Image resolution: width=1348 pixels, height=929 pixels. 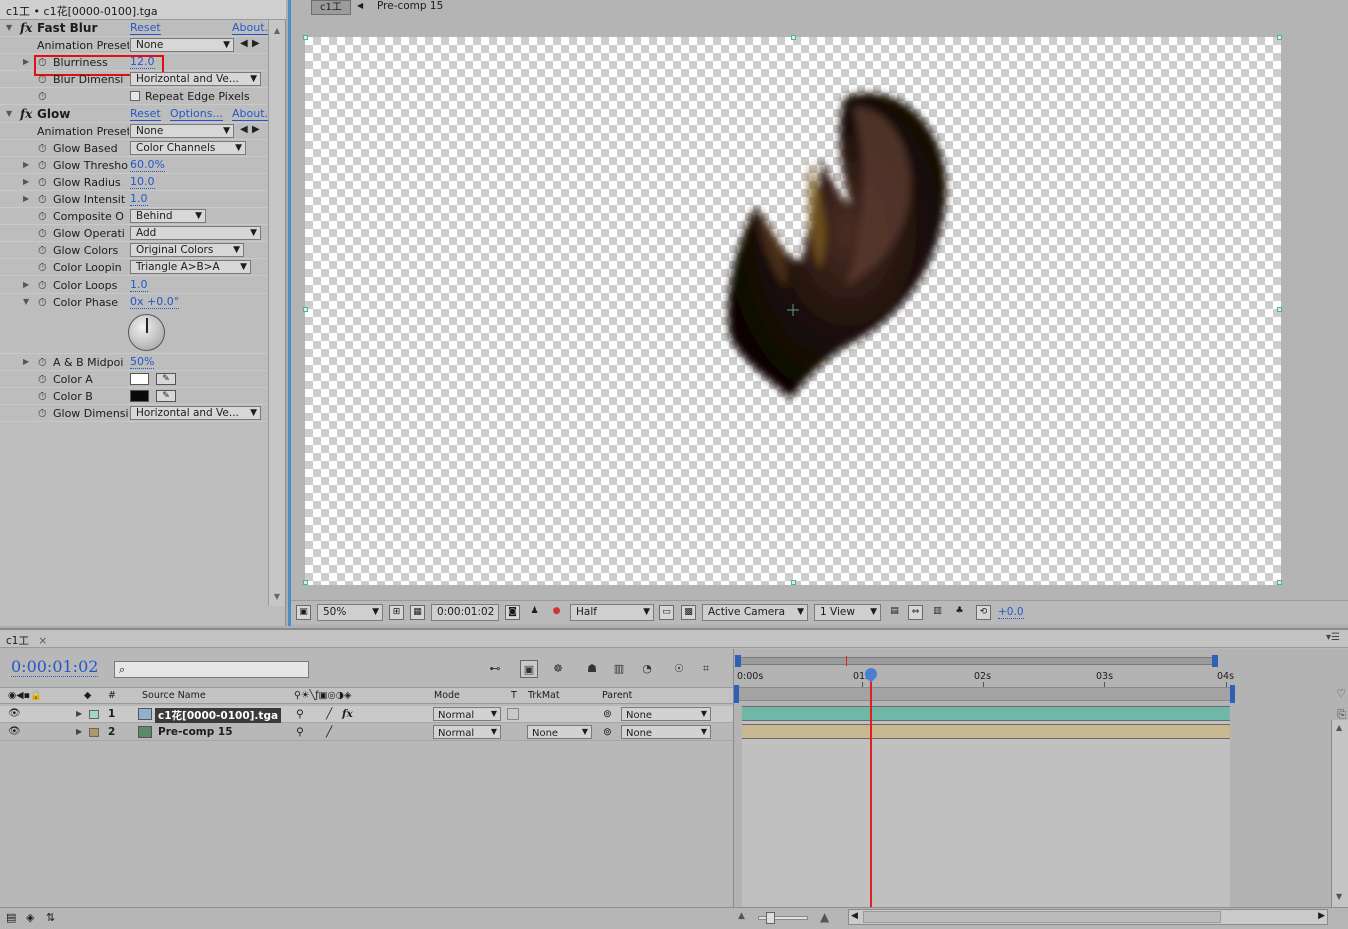 What do you see at coordinates (26, 114) in the screenshot?
I see `fx-icon: fx` at bounding box center [26, 114].